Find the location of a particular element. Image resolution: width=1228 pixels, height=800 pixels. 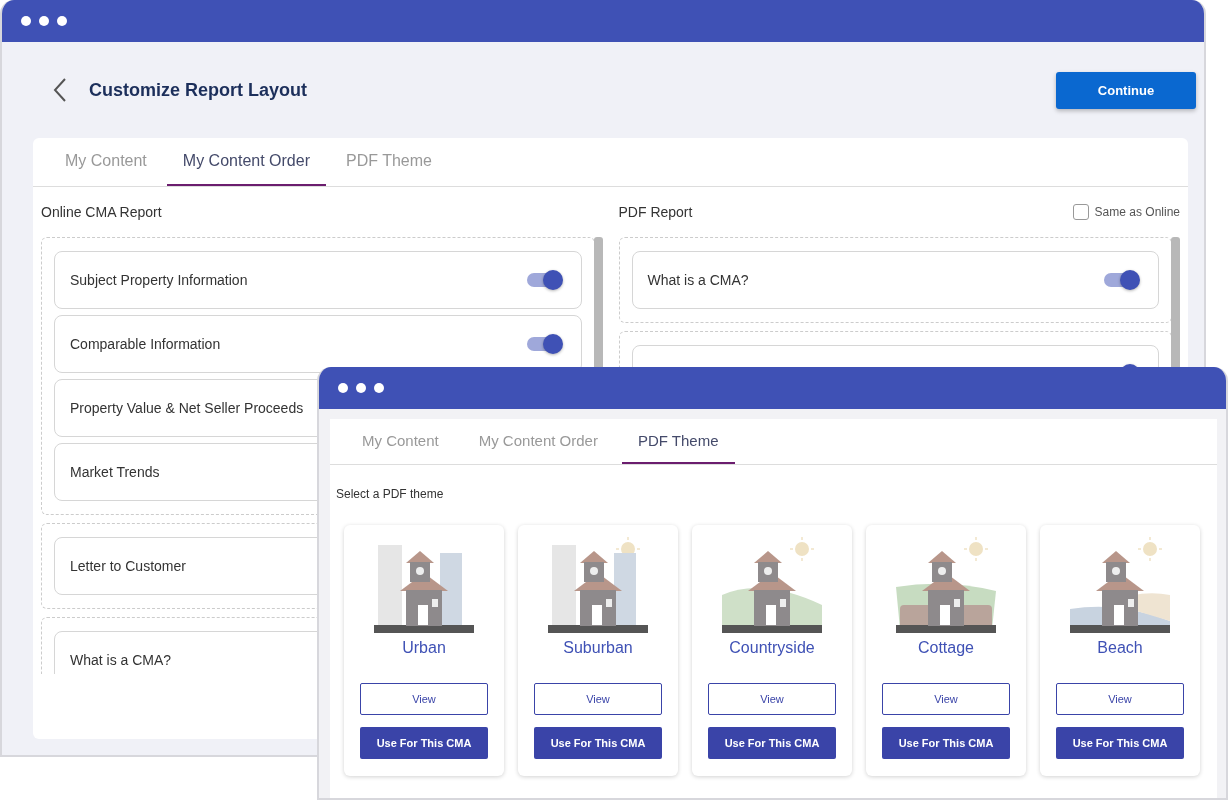

theme-name: Beach is located at coordinates (1120, 648).